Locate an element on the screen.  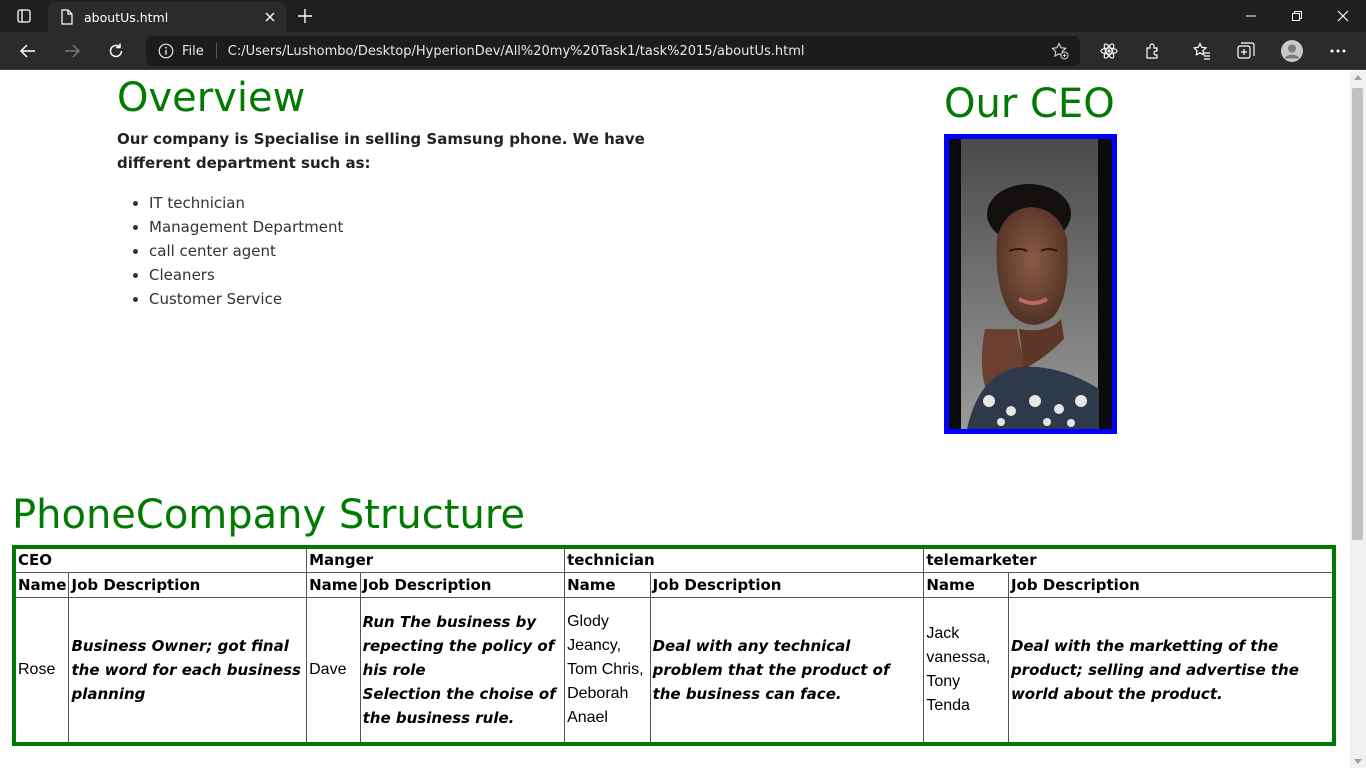
info-icon is located at coordinates (166, 51).